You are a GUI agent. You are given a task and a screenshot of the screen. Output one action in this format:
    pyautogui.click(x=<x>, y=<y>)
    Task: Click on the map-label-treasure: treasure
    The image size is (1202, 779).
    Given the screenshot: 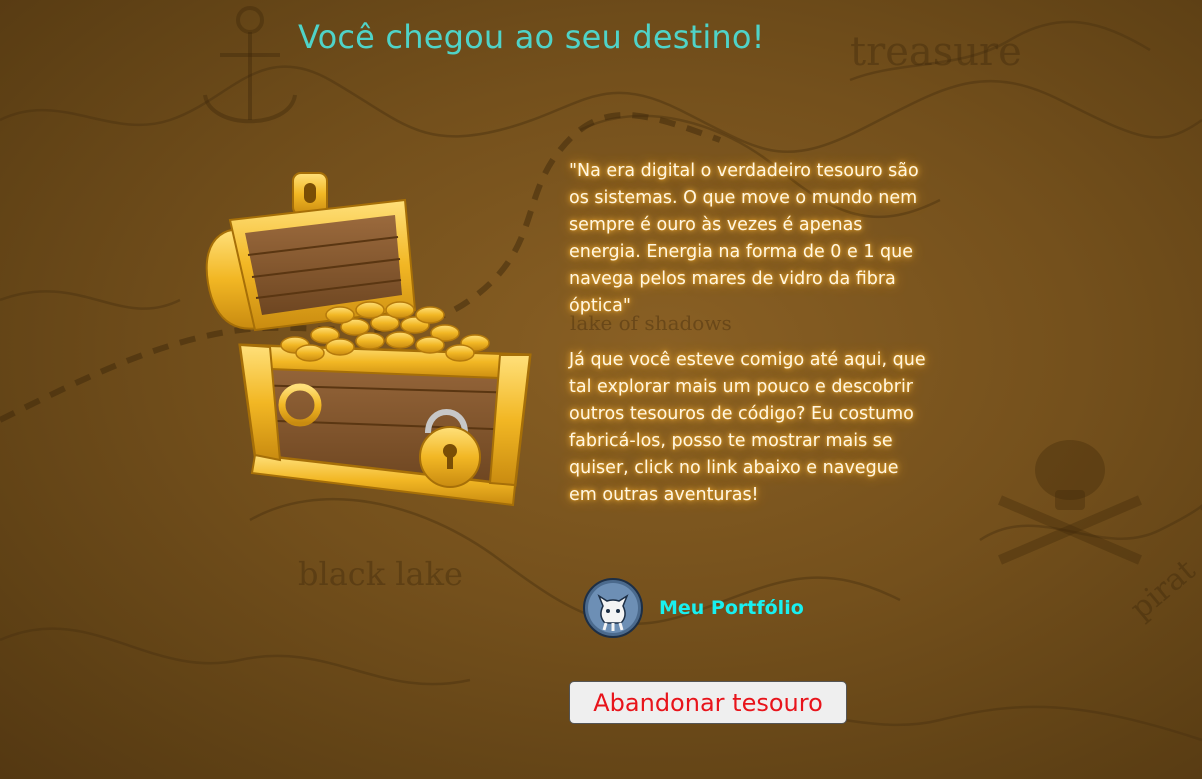 What is the action you would take?
    pyautogui.click(x=936, y=52)
    